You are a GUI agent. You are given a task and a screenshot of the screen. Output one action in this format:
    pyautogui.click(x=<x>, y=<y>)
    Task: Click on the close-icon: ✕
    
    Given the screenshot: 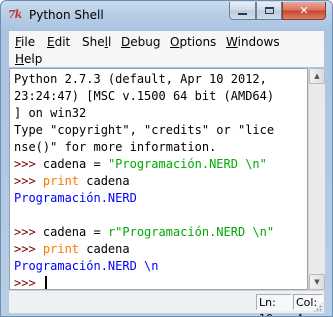 What is the action you would take?
    pyautogui.click(x=304, y=10)
    